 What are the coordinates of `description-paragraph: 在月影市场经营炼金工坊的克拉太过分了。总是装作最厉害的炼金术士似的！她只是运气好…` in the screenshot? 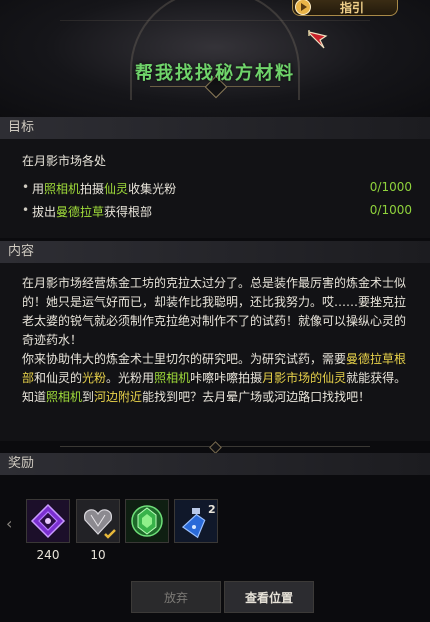 It's located at (214, 311).